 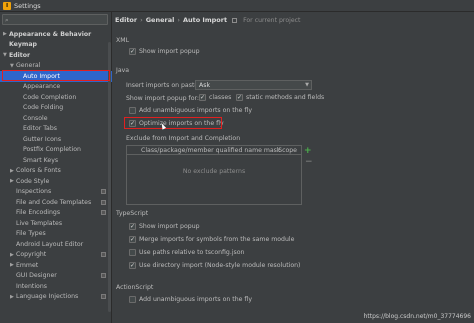 I want to click on sidebar-item-label: Emmet, so click(x=27, y=265).